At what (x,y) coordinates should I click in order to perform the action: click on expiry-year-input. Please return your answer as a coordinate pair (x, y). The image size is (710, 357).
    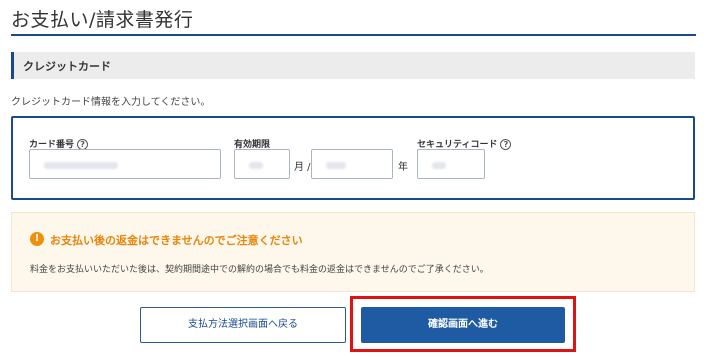
    Looking at the image, I should click on (352, 164).